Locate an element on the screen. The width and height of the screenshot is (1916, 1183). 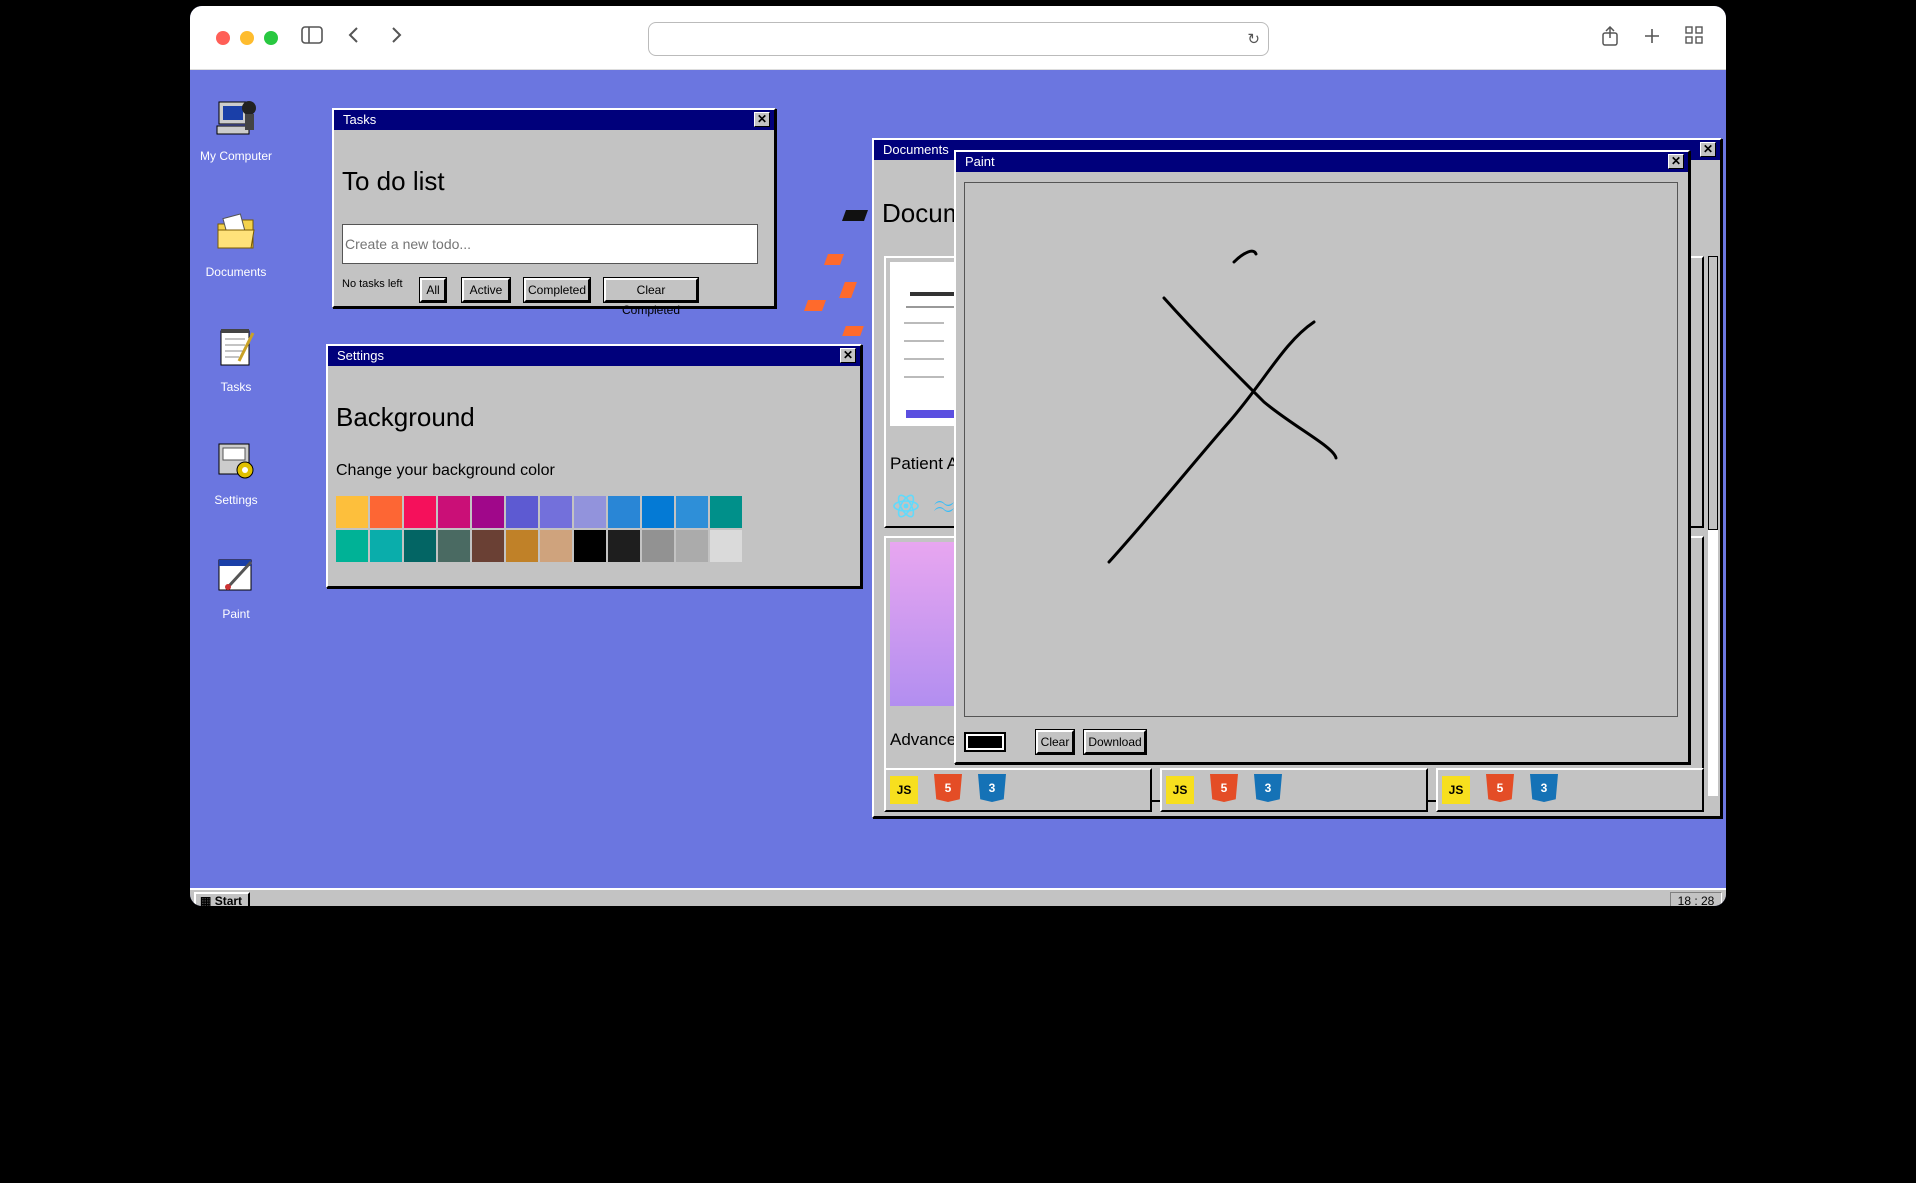
react-icon is located at coordinates (906, 506).